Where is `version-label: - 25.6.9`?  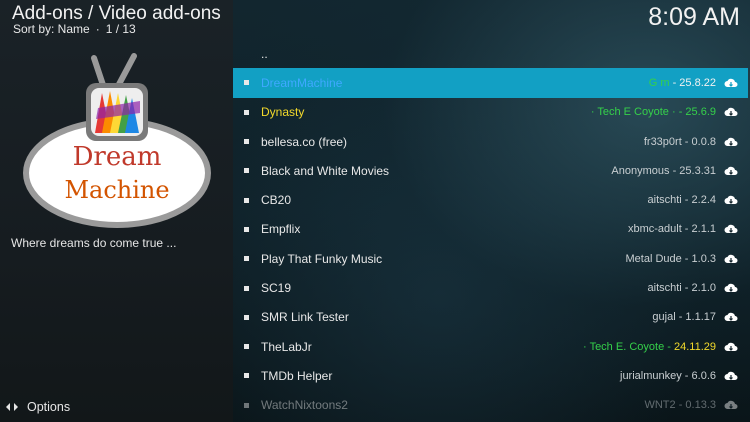 version-label: - 25.6.9 is located at coordinates (697, 112).